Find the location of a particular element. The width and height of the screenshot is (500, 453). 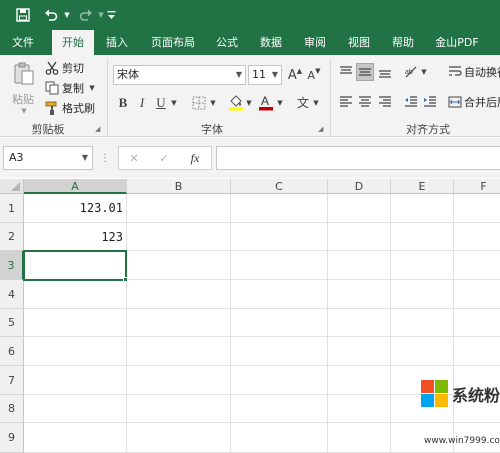

cancel-icon: ✕ is located at coordinates (134, 158).